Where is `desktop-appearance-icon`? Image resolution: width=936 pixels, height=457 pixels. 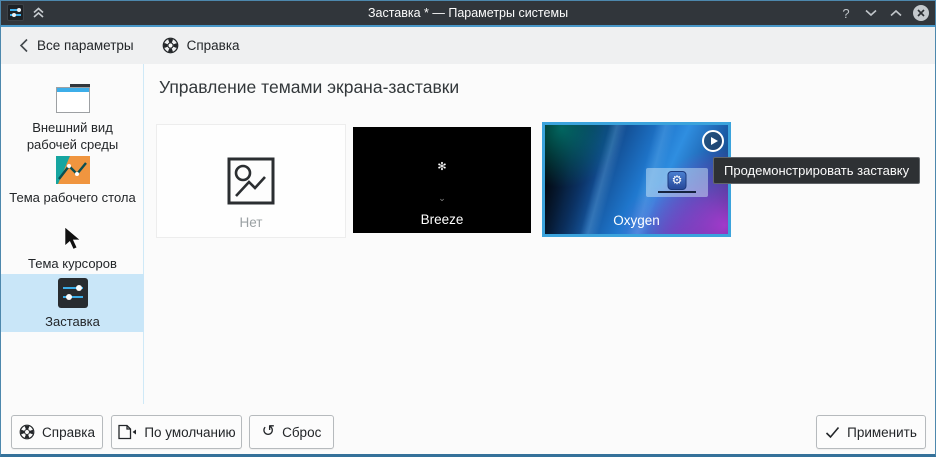 desktop-appearance-icon is located at coordinates (72, 98).